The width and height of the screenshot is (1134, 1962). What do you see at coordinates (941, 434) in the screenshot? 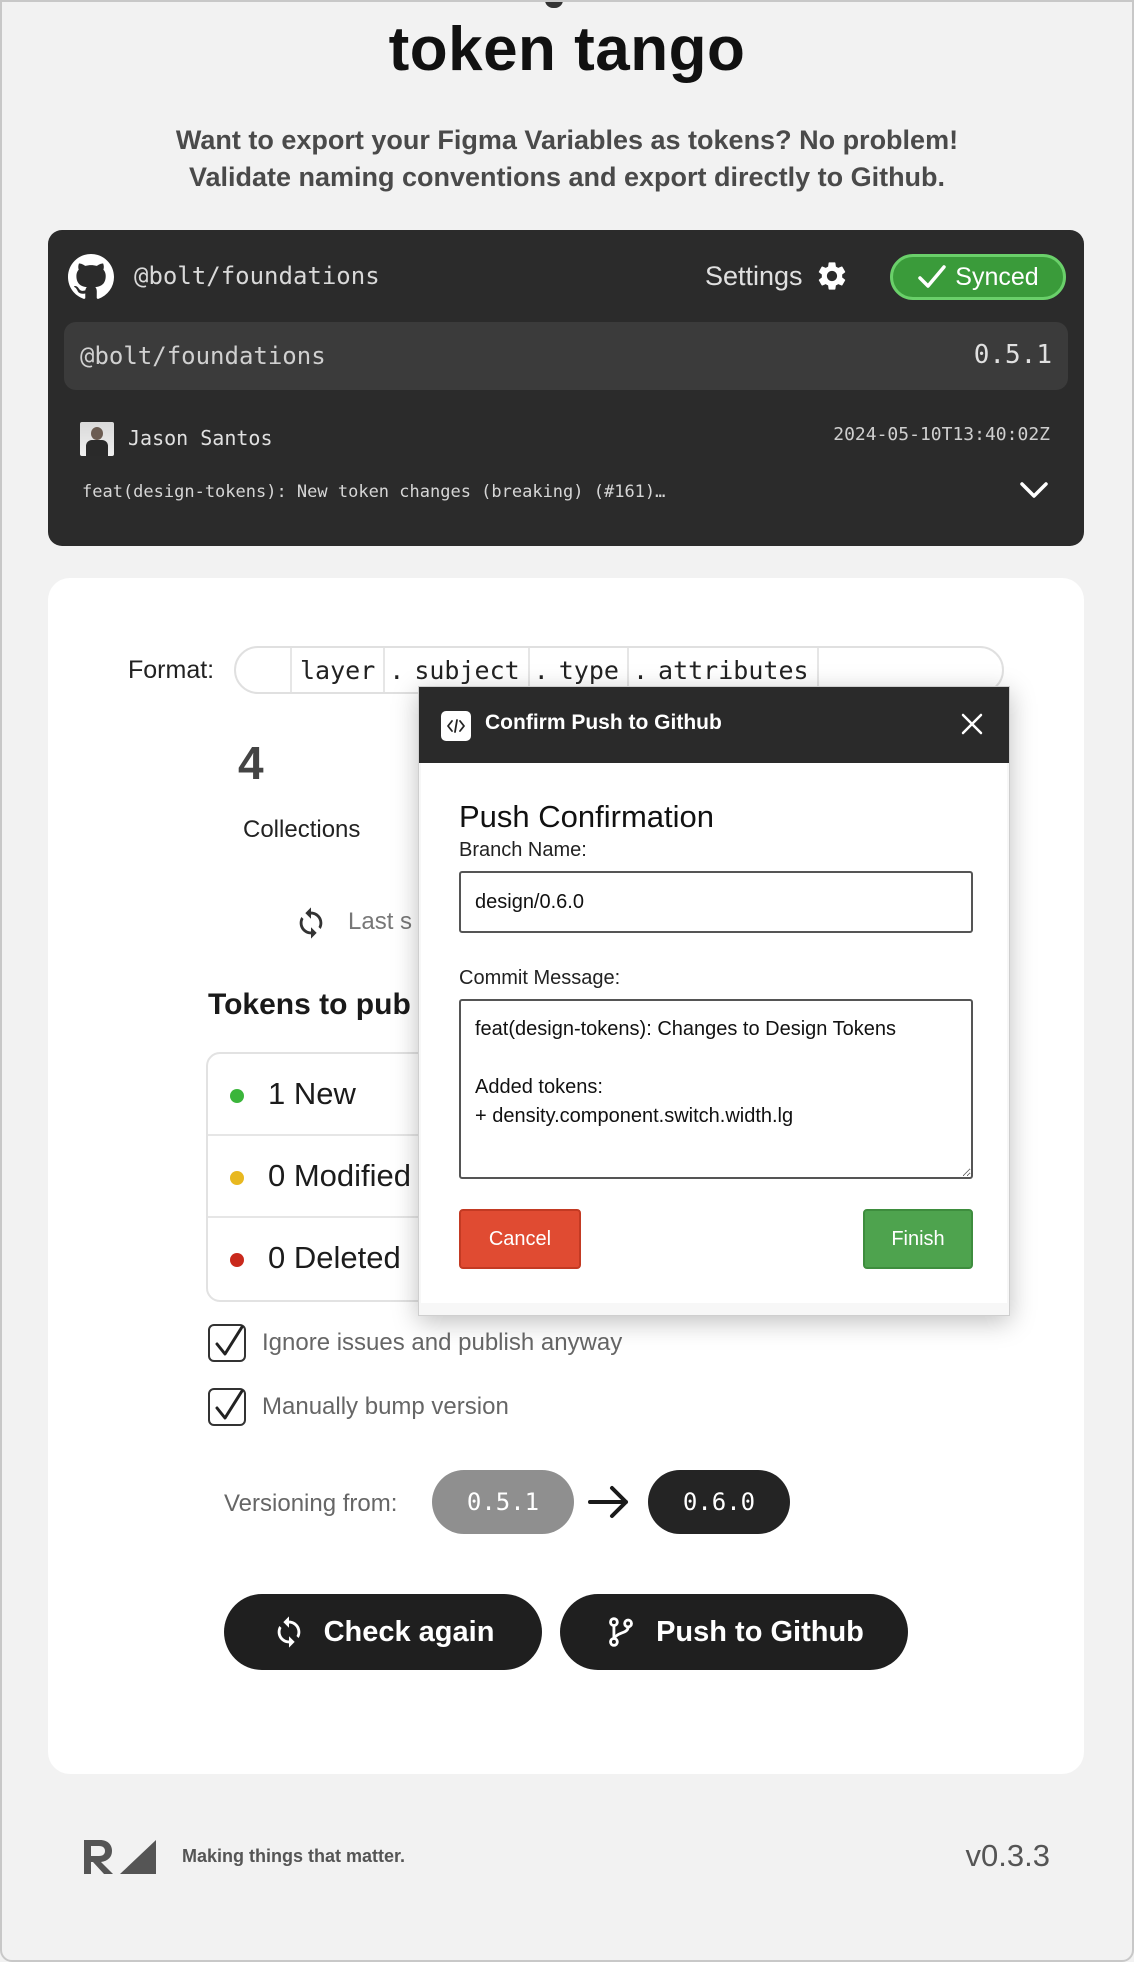
I see `commit-timestamp: 2024-05-10T13:40:02Z` at bounding box center [941, 434].